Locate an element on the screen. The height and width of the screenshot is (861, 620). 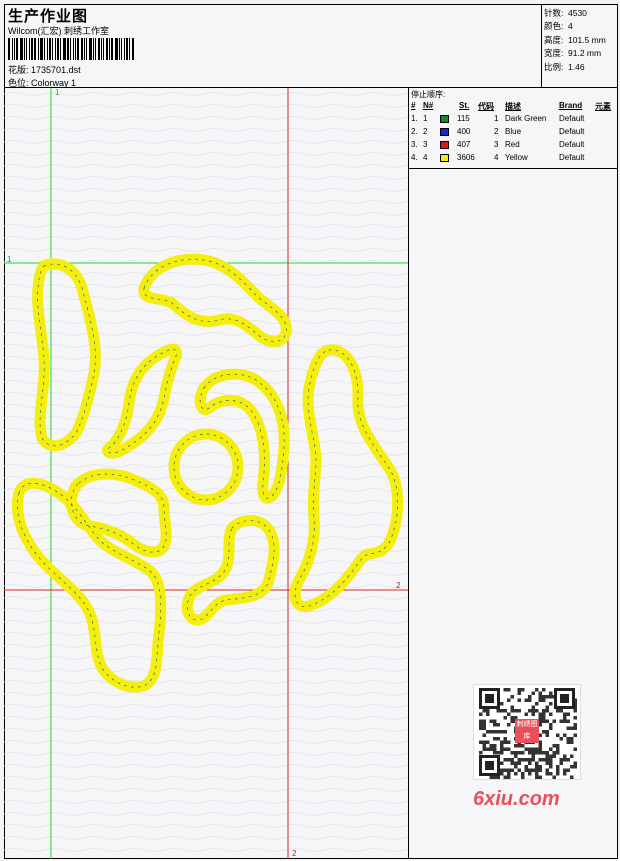
col-element: 元素 is located at coordinates (603, 106).